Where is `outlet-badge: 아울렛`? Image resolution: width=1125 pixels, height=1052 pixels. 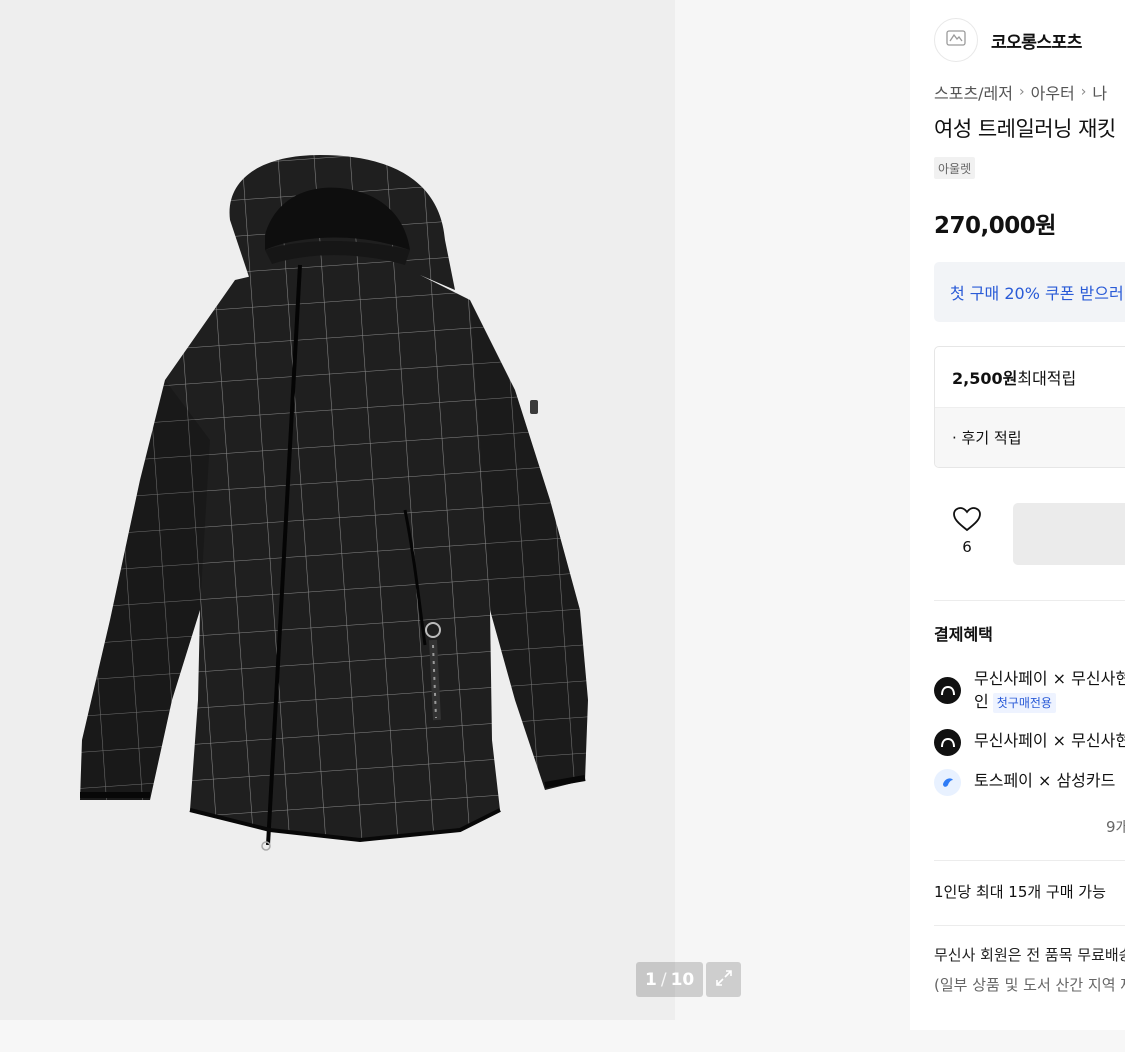
outlet-badge: 아울렛 is located at coordinates (955, 168).